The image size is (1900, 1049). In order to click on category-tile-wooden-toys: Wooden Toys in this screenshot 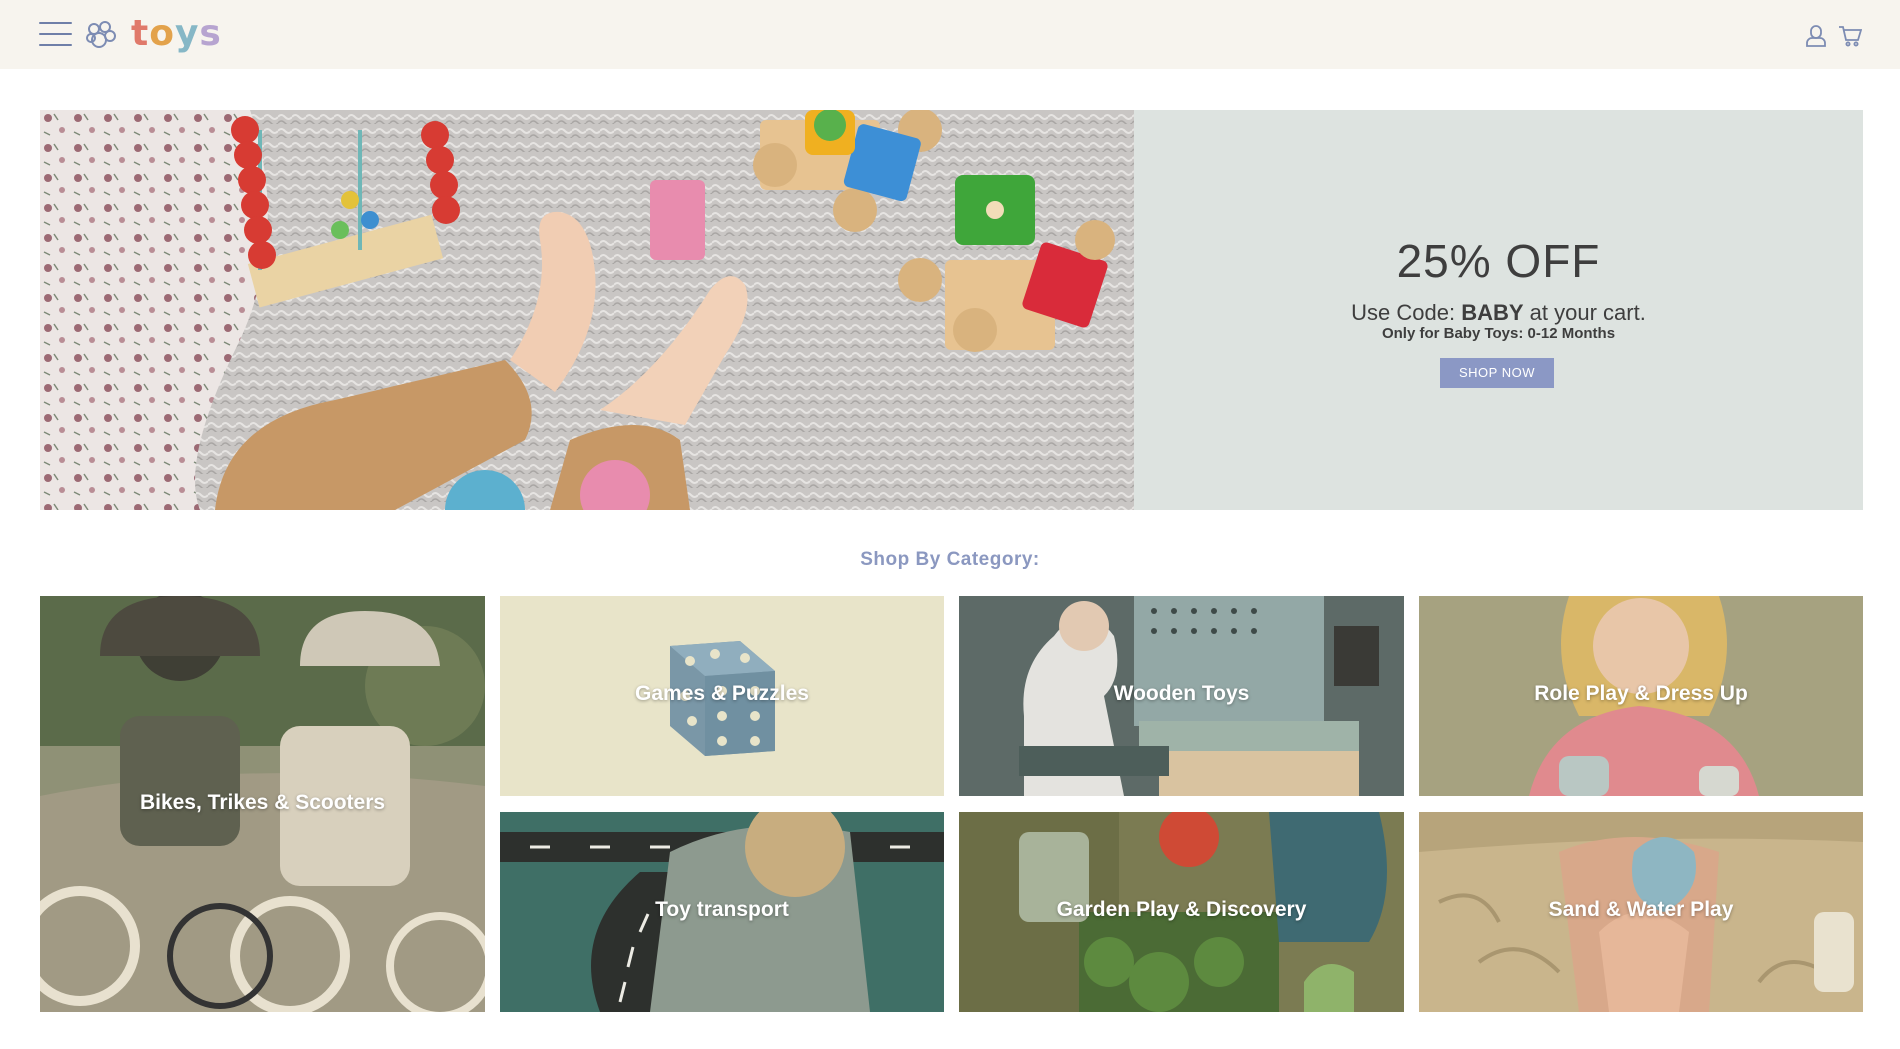, I will do `click(1181, 696)`.